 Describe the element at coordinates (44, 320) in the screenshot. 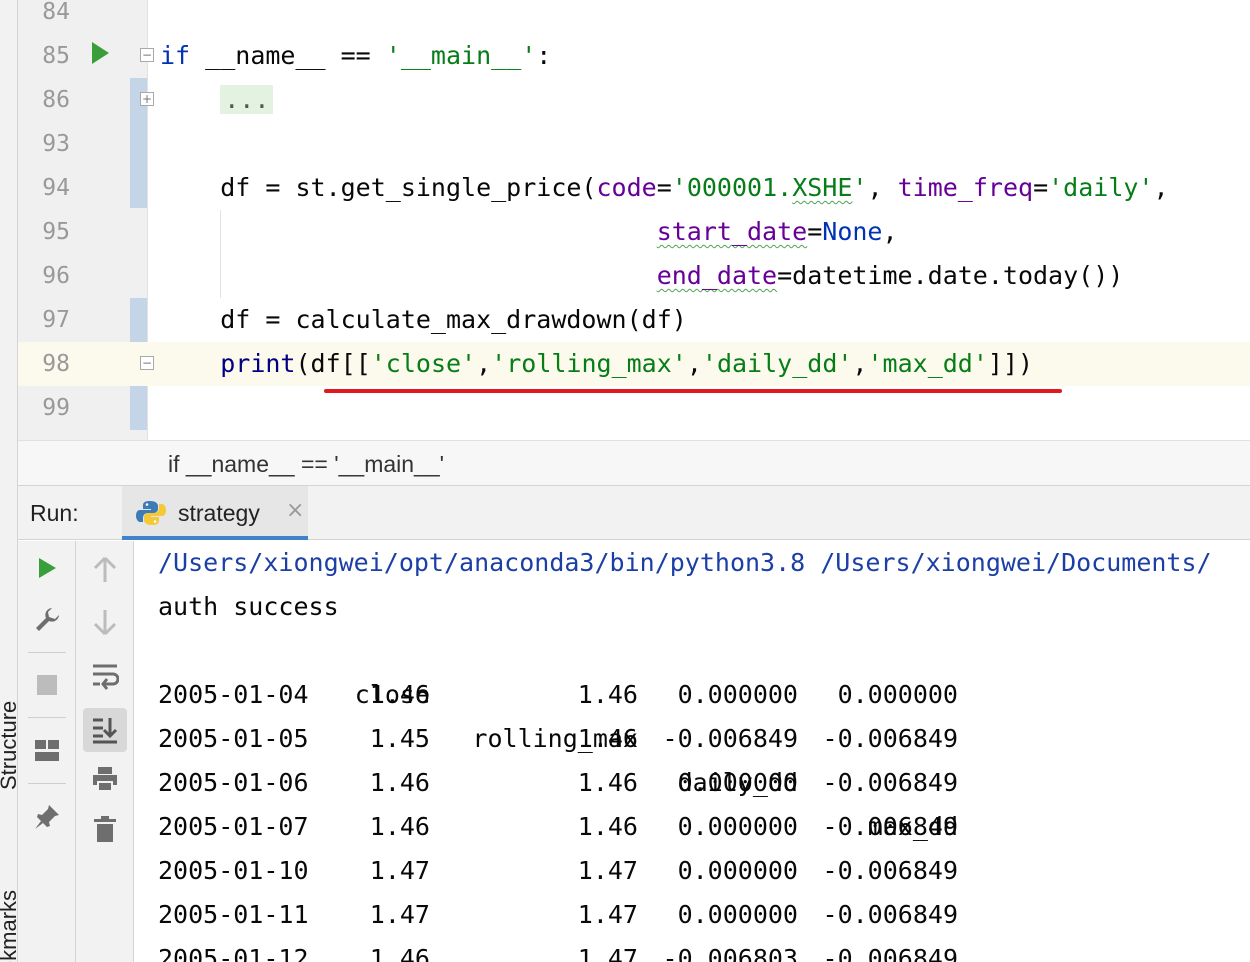

I see `line-number: 97` at that location.